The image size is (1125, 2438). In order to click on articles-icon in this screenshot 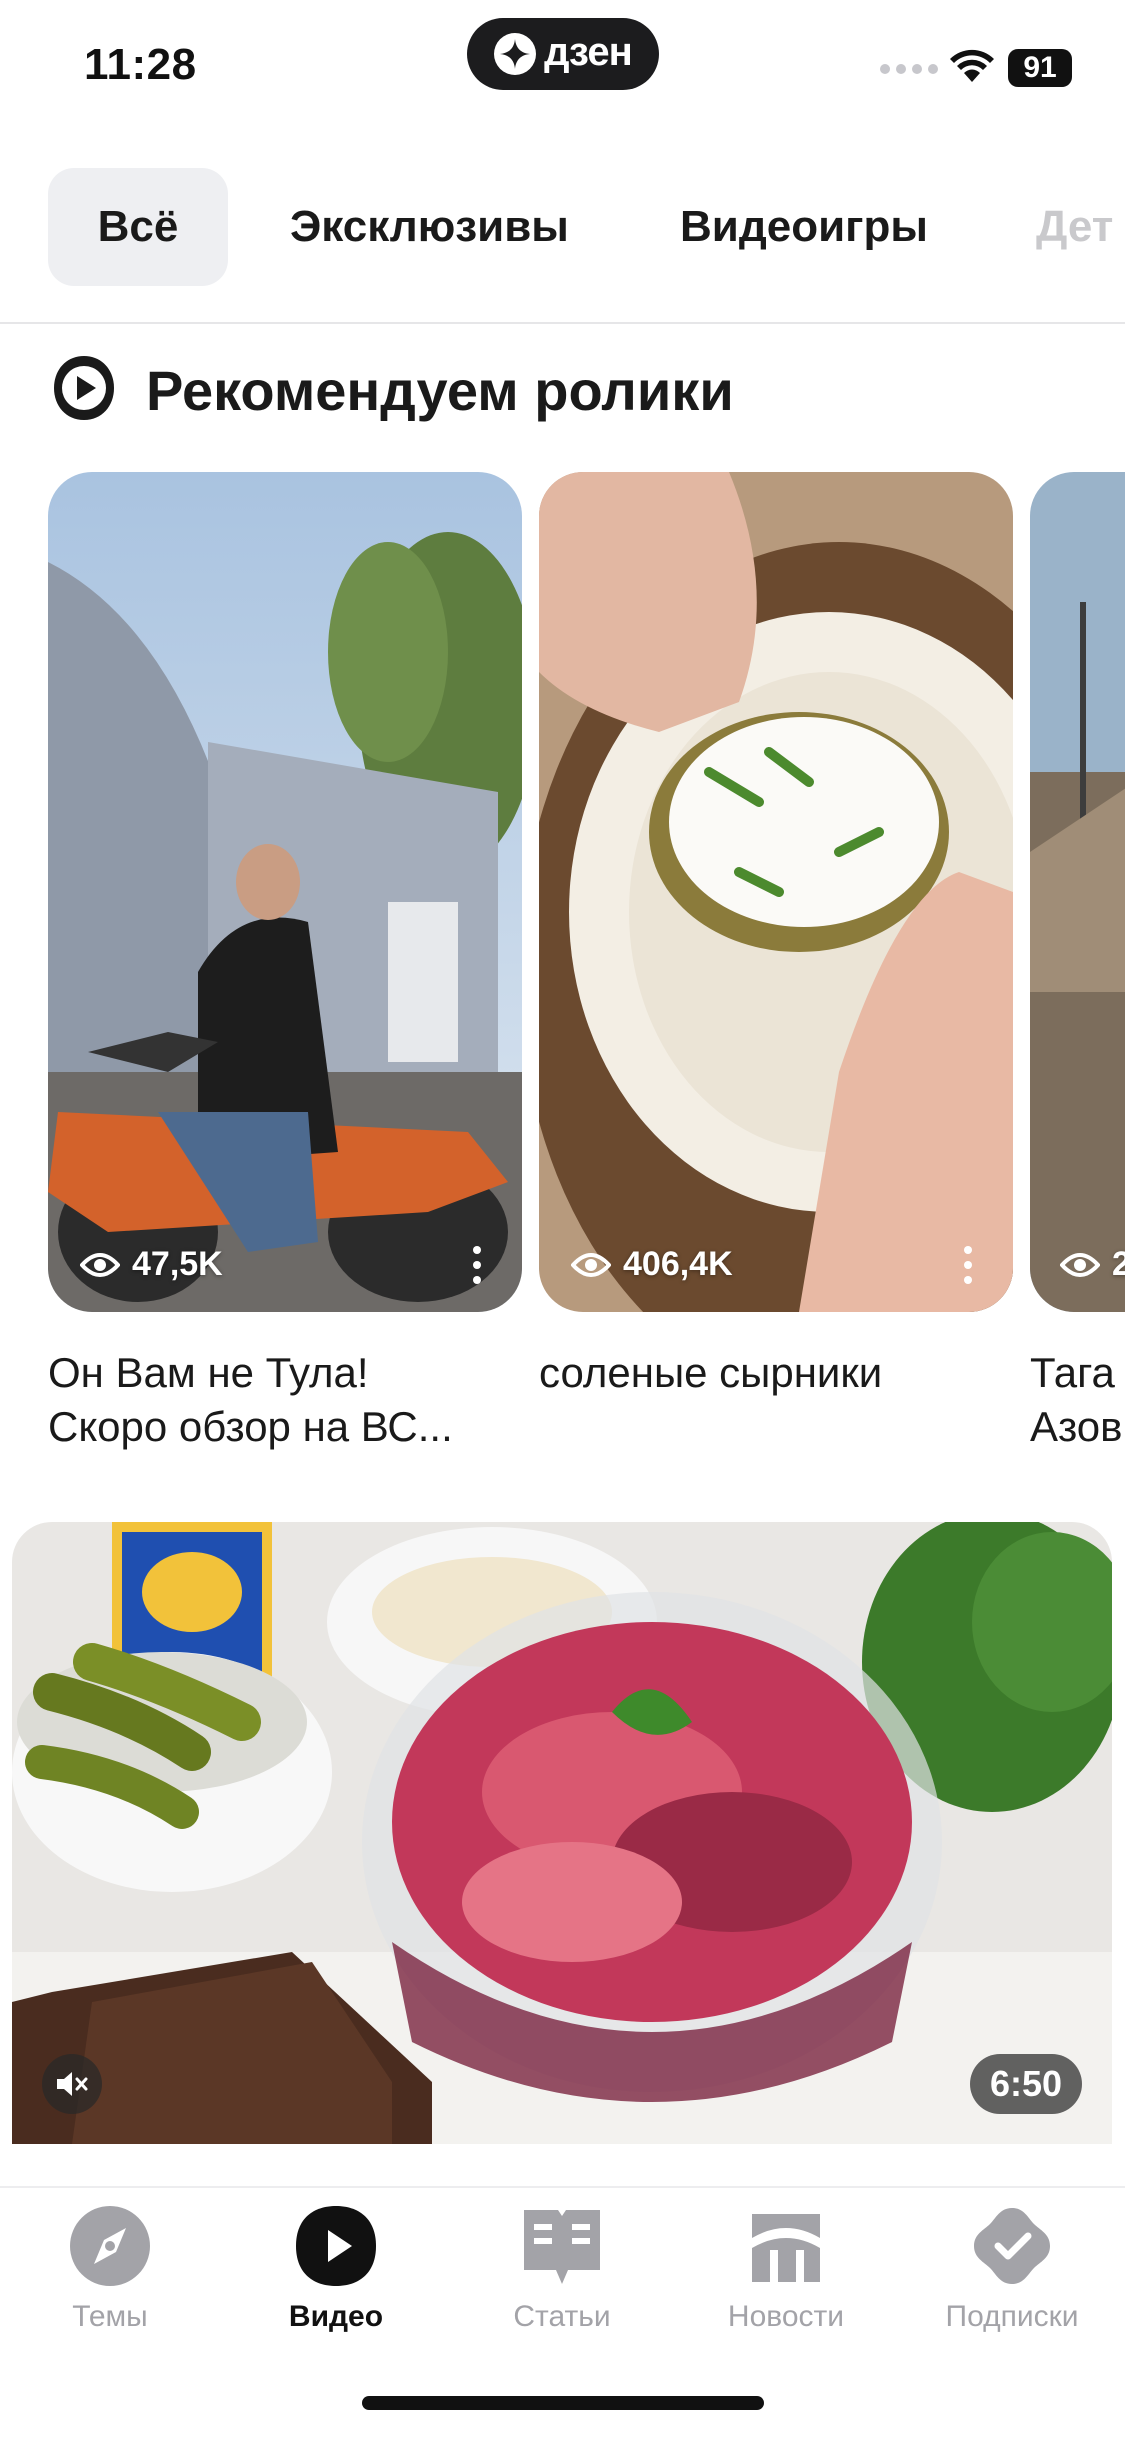, I will do `click(562, 2247)`.